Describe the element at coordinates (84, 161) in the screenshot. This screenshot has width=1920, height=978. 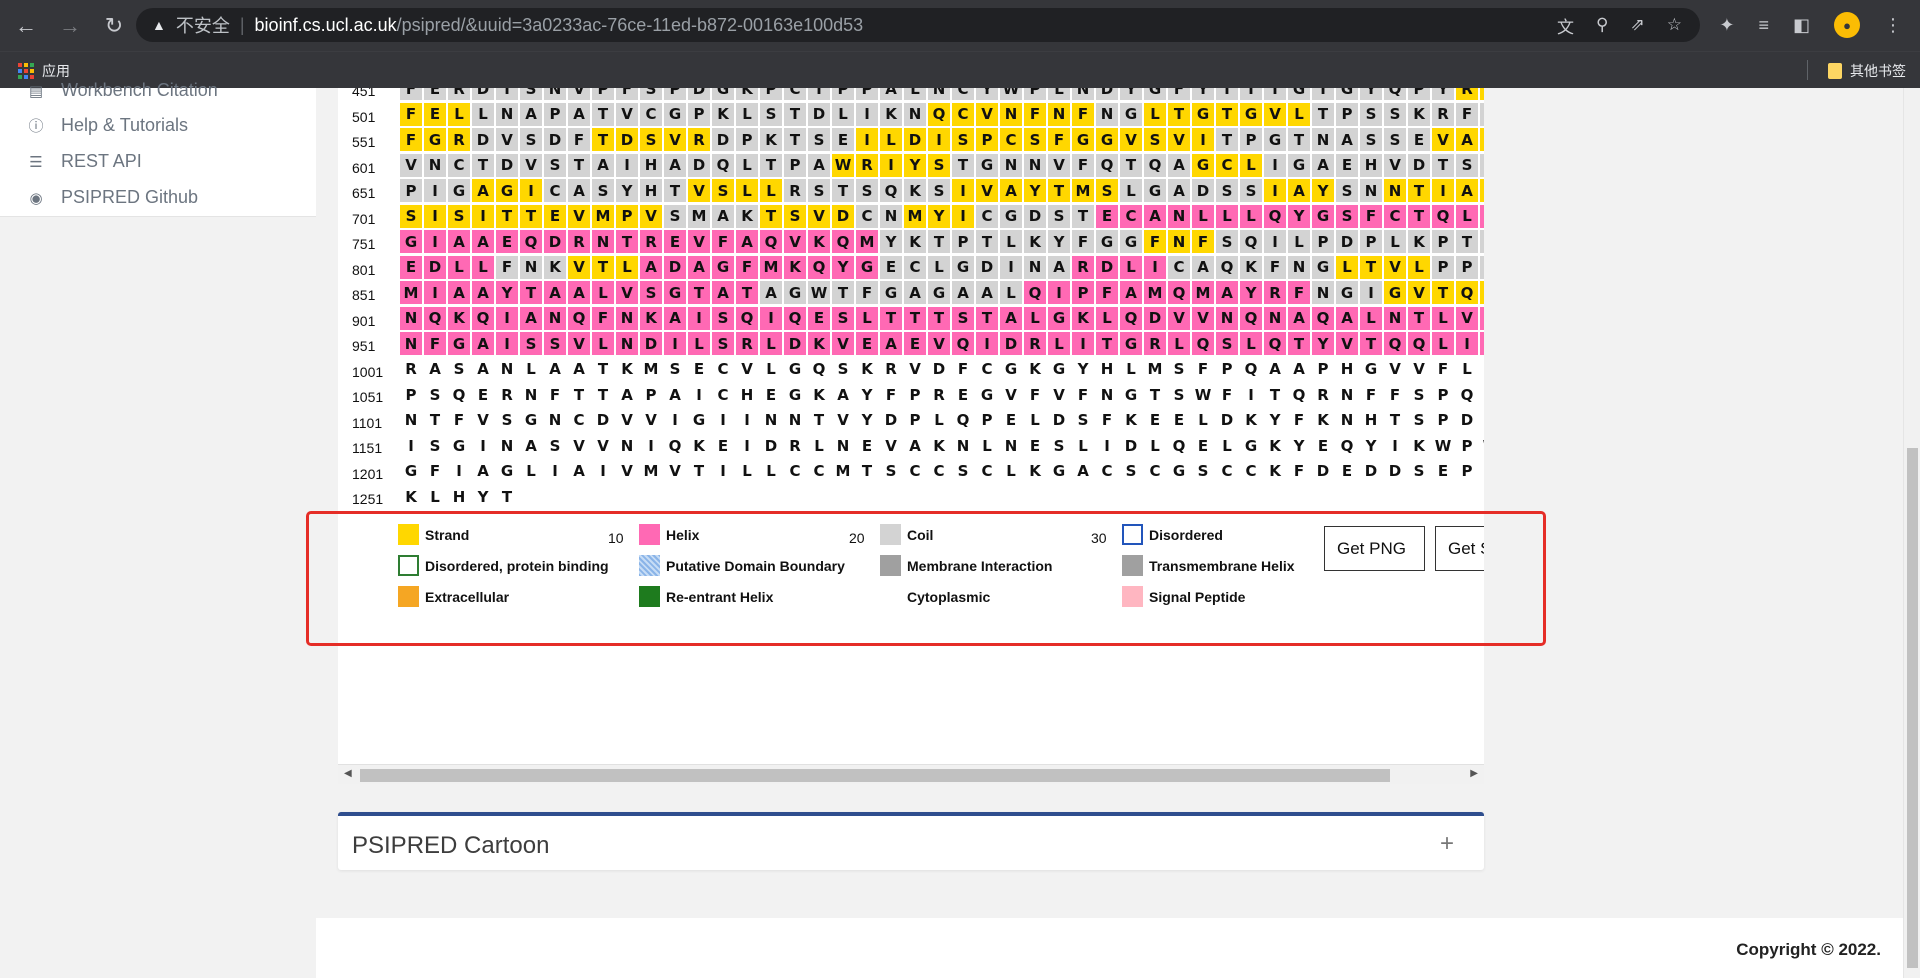
I see `sidebar-item-rest-api: ☰ REST API` at that location.